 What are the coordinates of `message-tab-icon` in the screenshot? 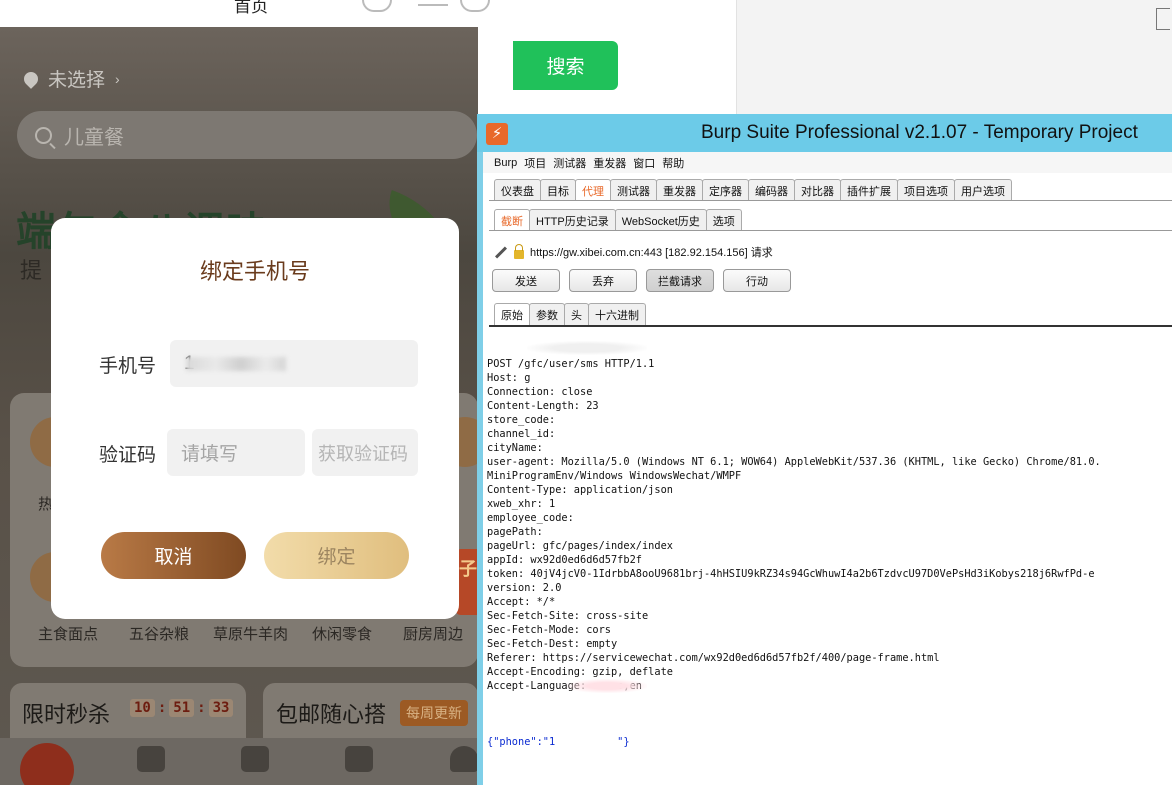 It's located at (151, 759).